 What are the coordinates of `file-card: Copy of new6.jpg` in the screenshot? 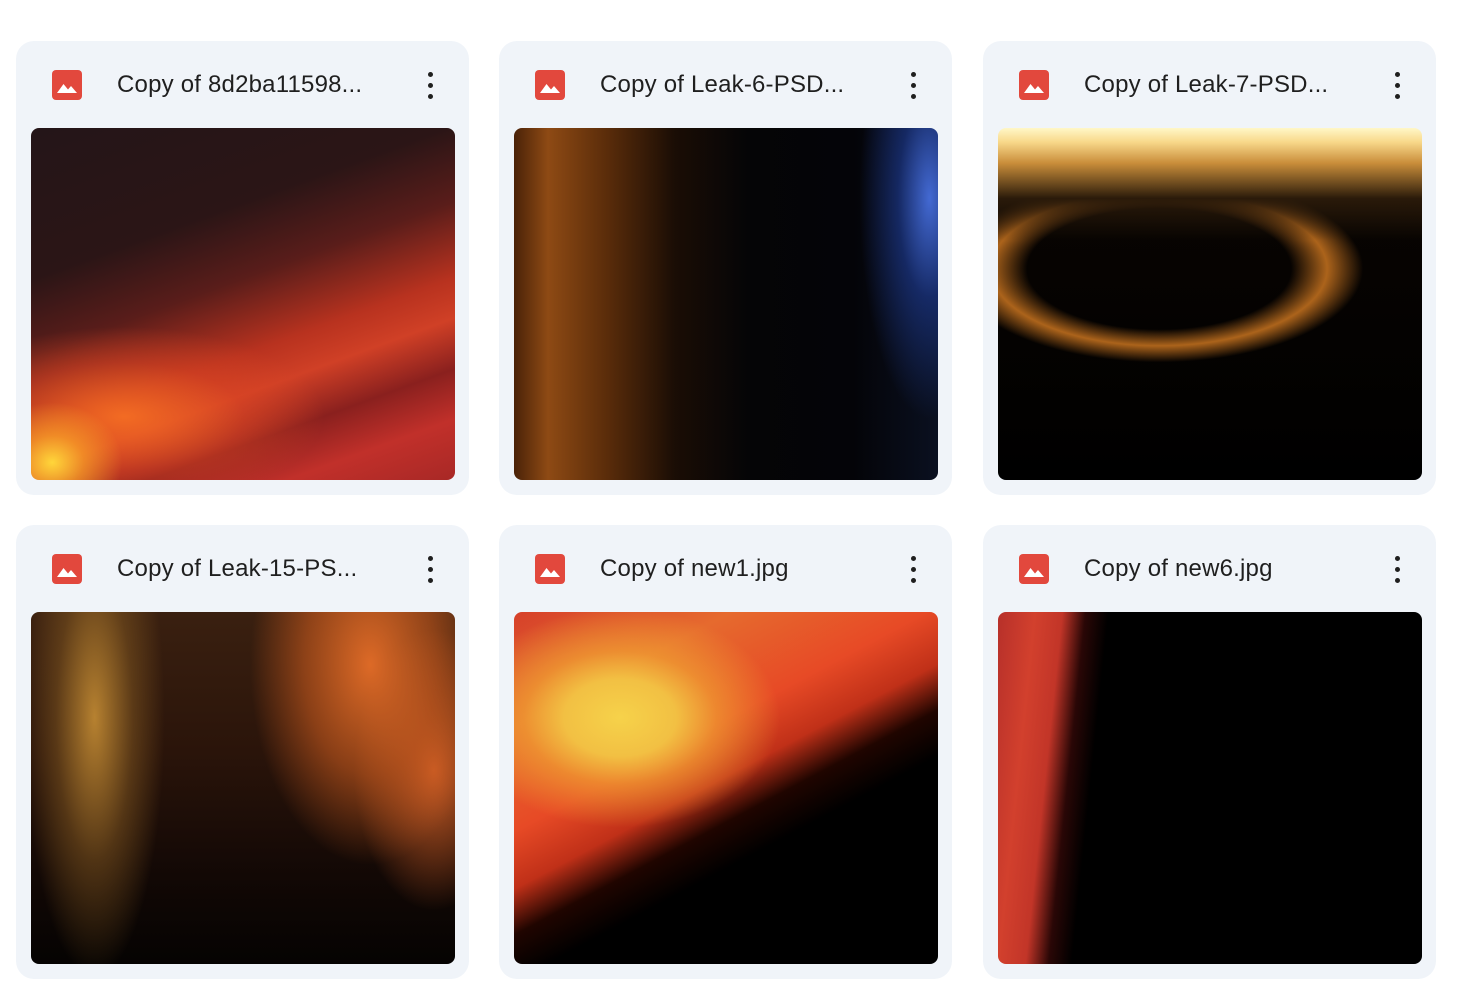 It's located at (1209, 752).